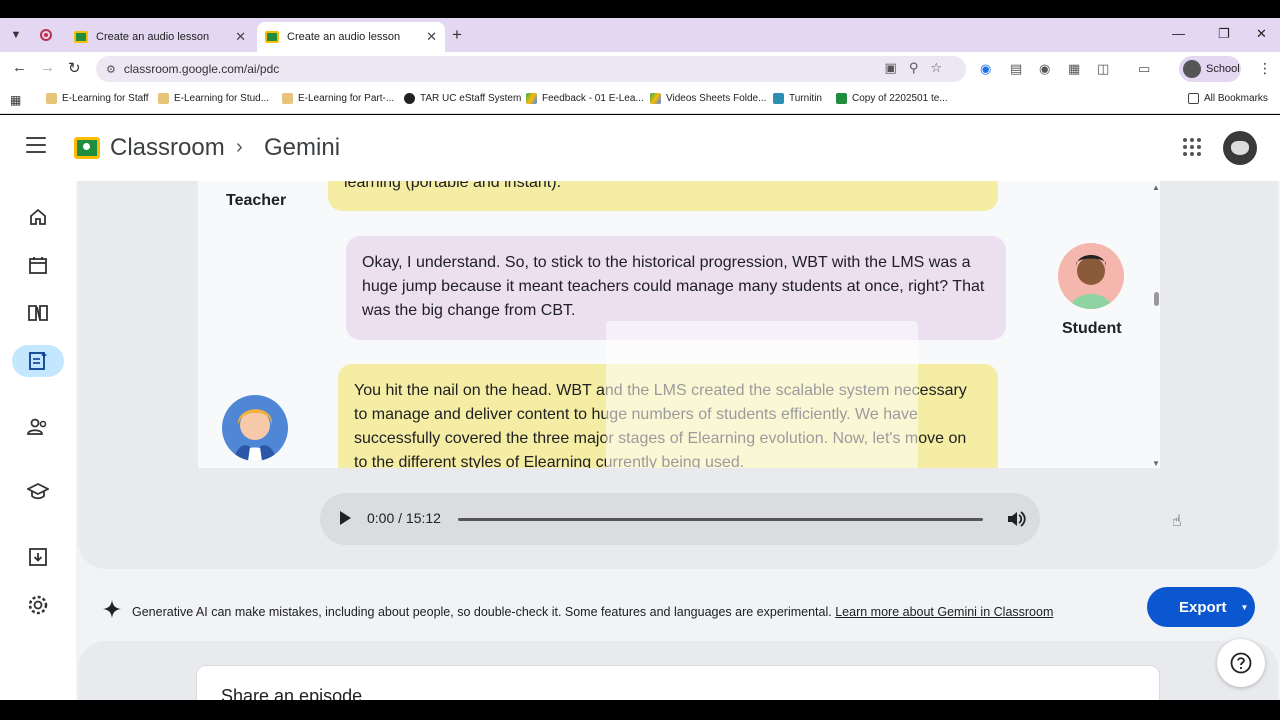 Image resolution: width=1280 pixels, height=720 pixels. I want to click on back-button: ←, so click(19, 67).